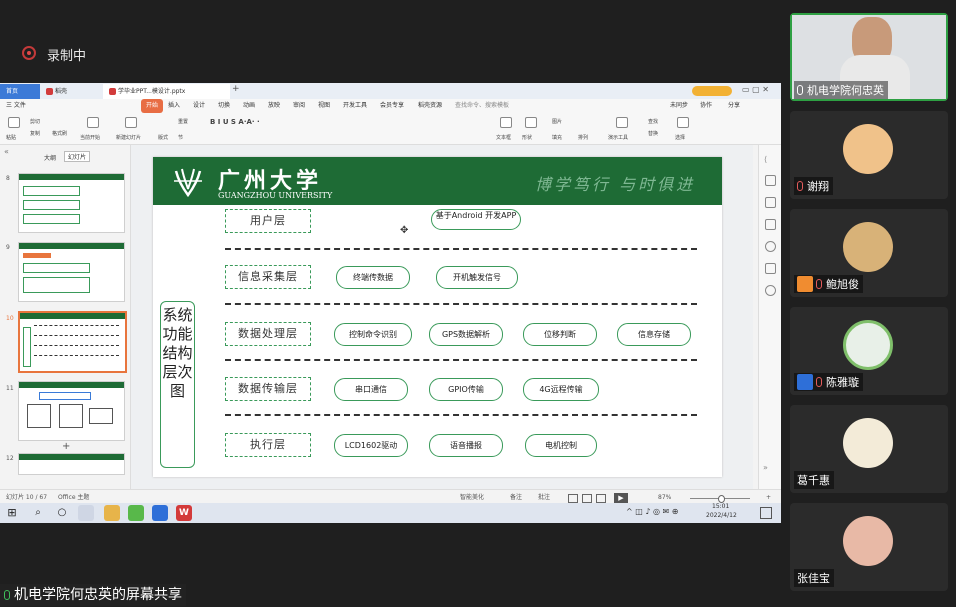 Image resolution: width=956 pixels, height=607 pixels. What do you see at coordinates (770, 202) in the screenshot?
I see `shape-style-icon` at bounding box center [770, 202].